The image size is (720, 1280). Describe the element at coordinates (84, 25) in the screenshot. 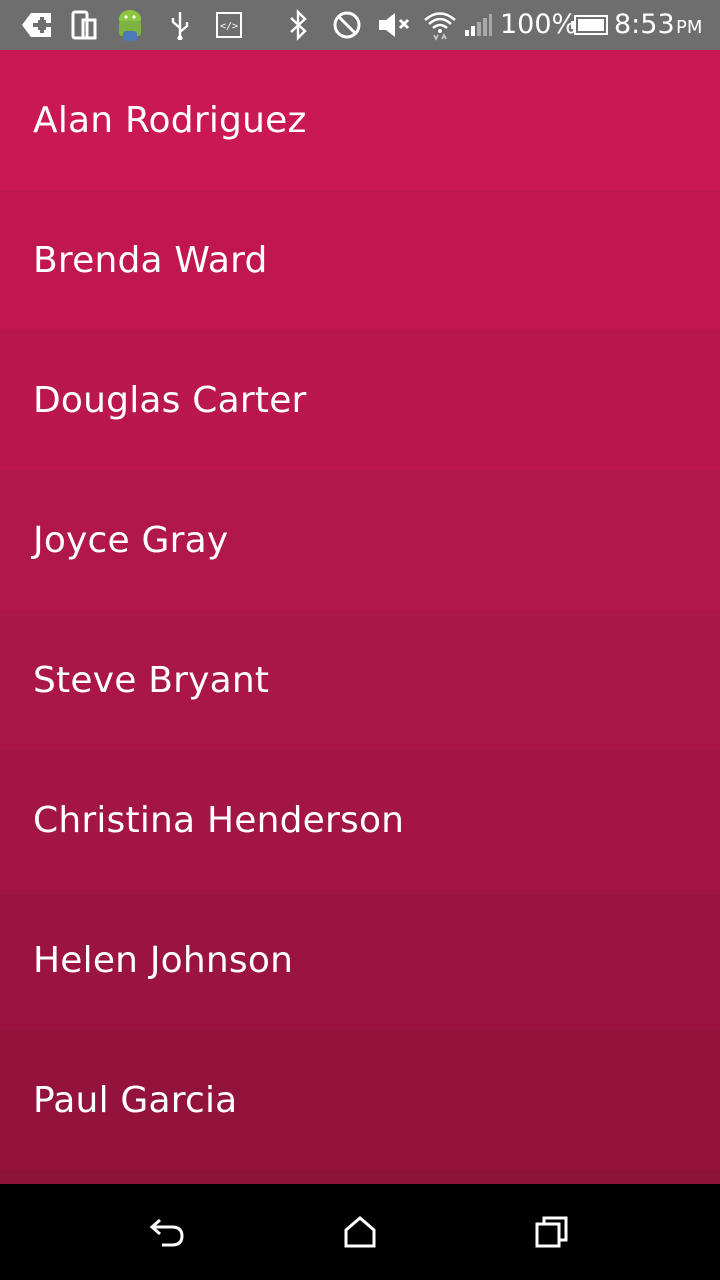

I see `device-screens-icon` at that location.